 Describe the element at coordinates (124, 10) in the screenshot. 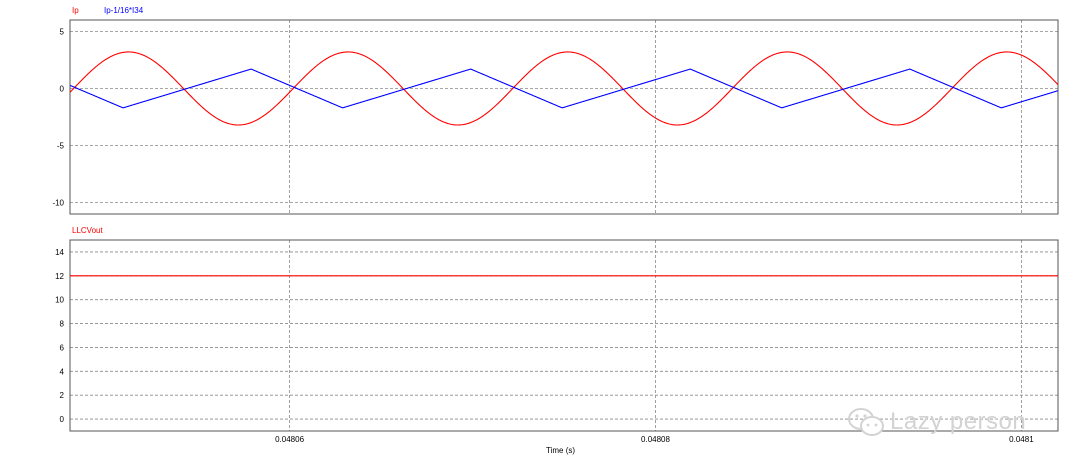

I see `legend-ip-minus-i34: Ip-1/16*I34` at that location.